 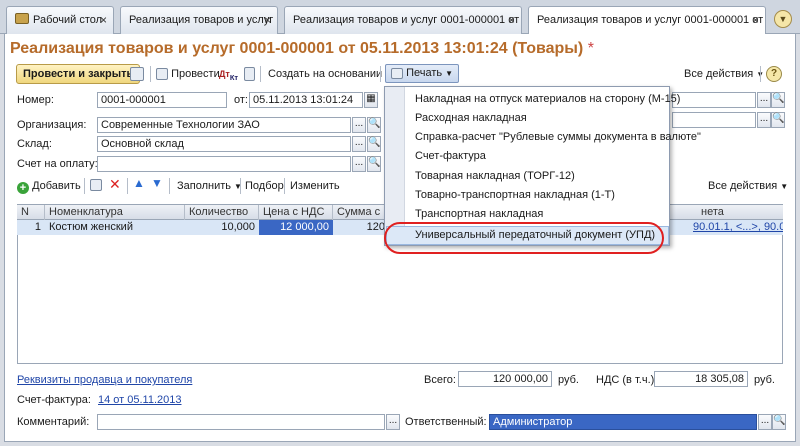 What do you see at coordinates (54, 400) in the screenshot?
I see `invoice-label: Счет-фактура:` at bounding box center [54, 400].